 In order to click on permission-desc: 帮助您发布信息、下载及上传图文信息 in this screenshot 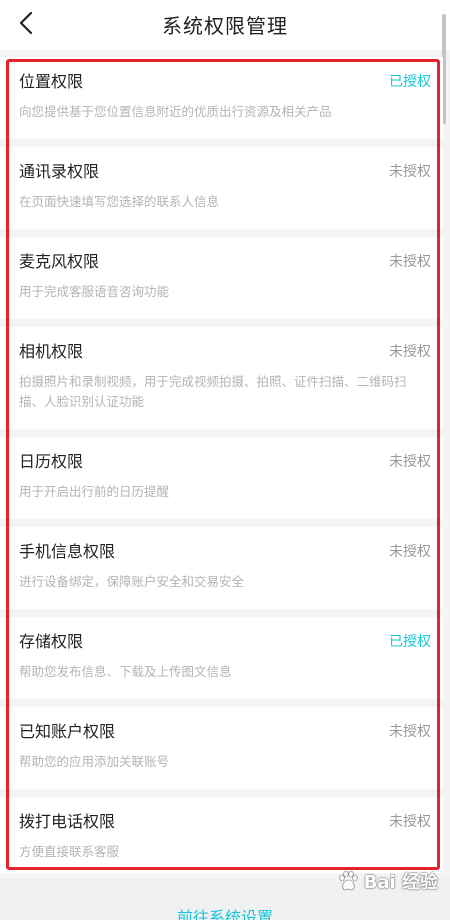, I will do `click(125, 671)`.